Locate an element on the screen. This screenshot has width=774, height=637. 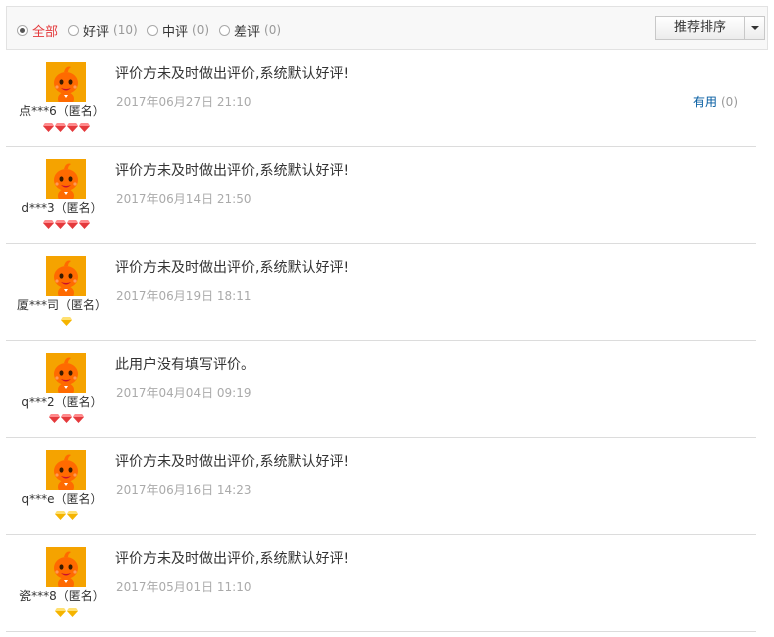
sort-button: 推荐排序 is located at coordinates (699, 28).